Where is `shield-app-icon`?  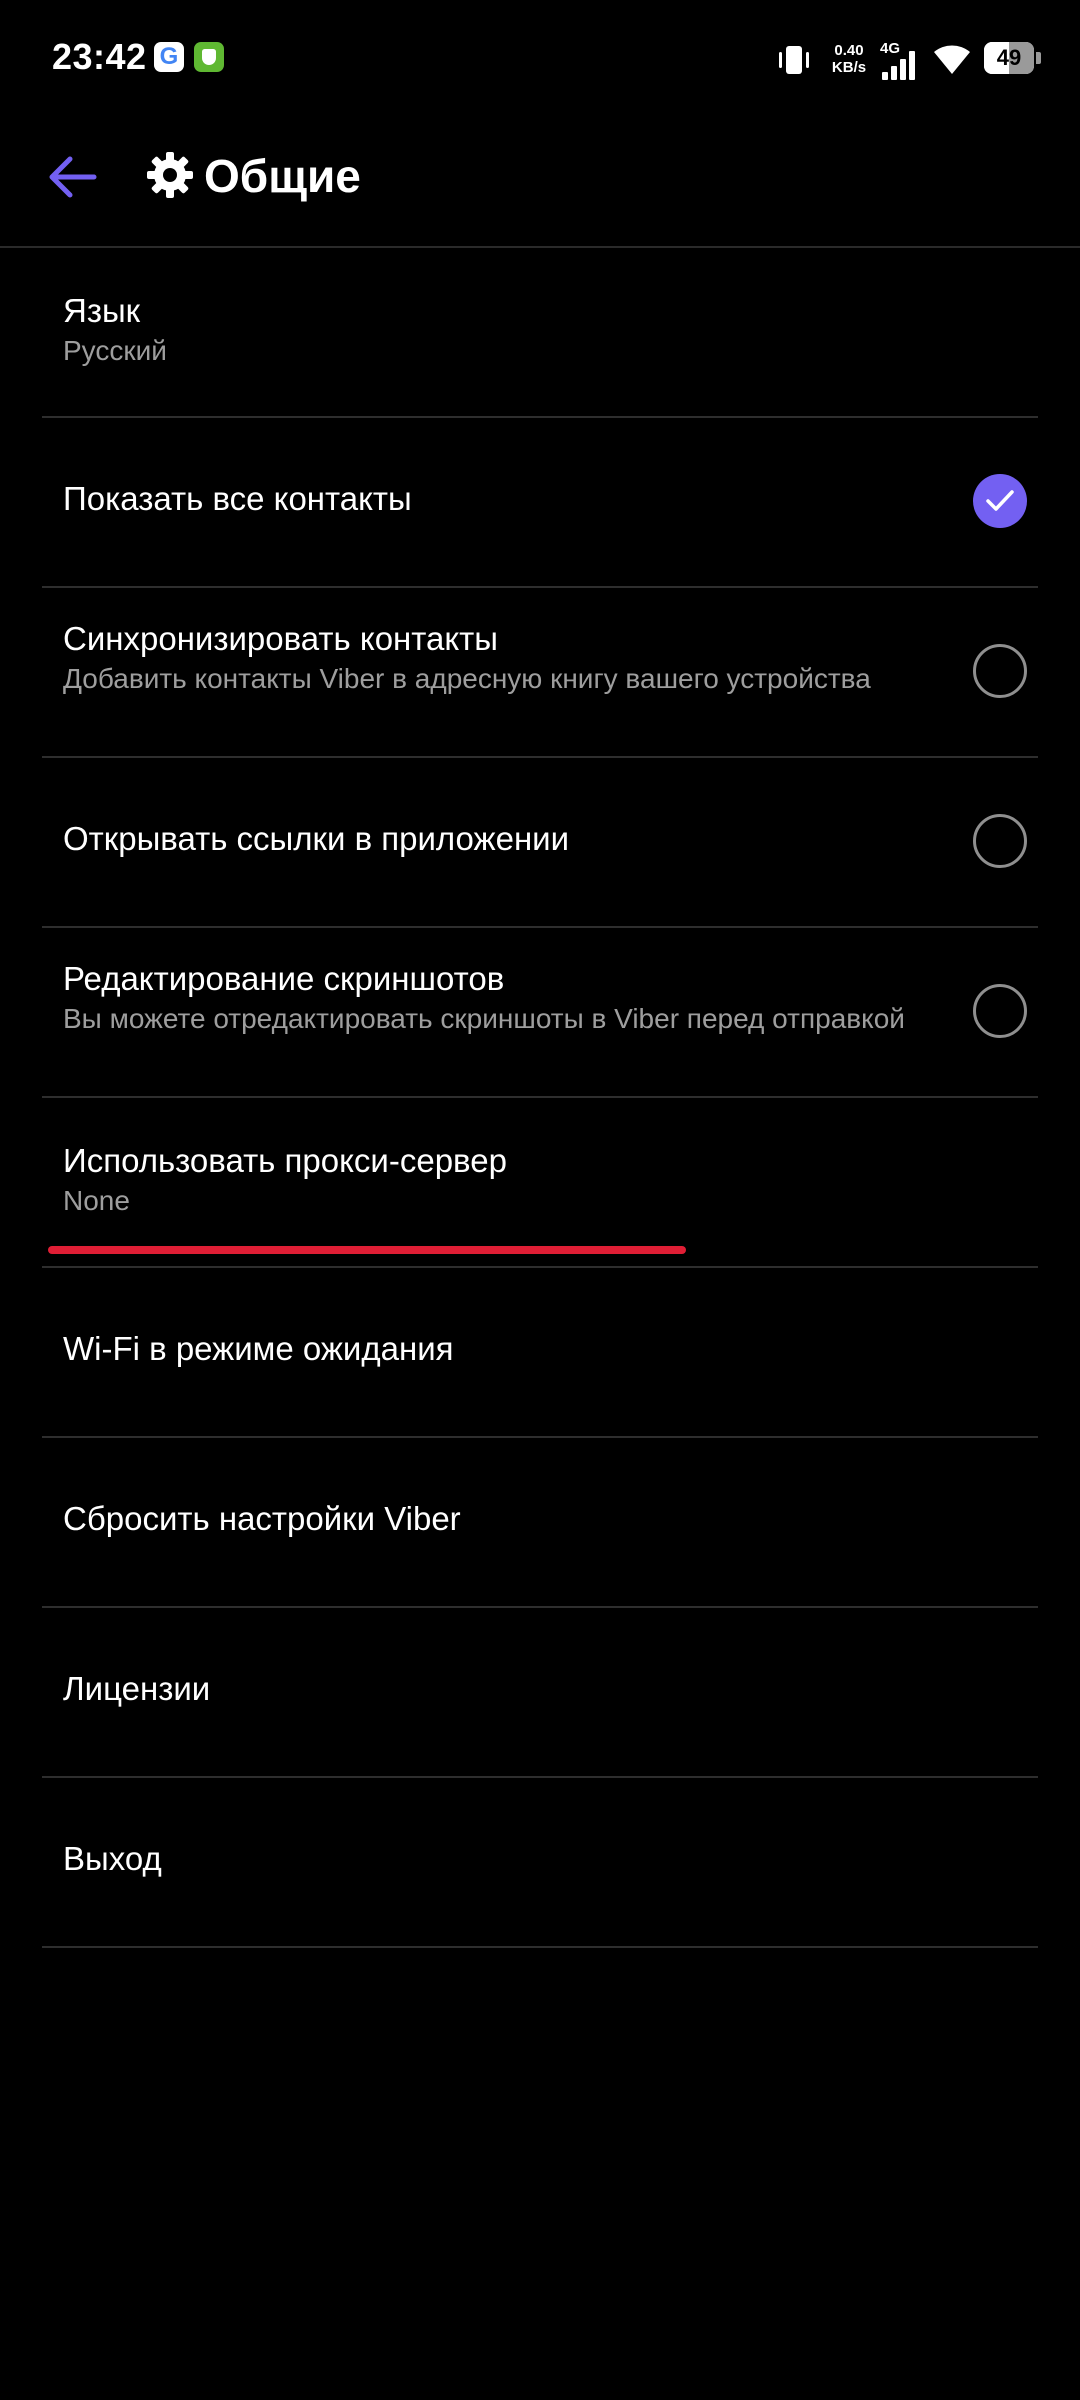 shield-app-icon is located at coordinates (209, 57).